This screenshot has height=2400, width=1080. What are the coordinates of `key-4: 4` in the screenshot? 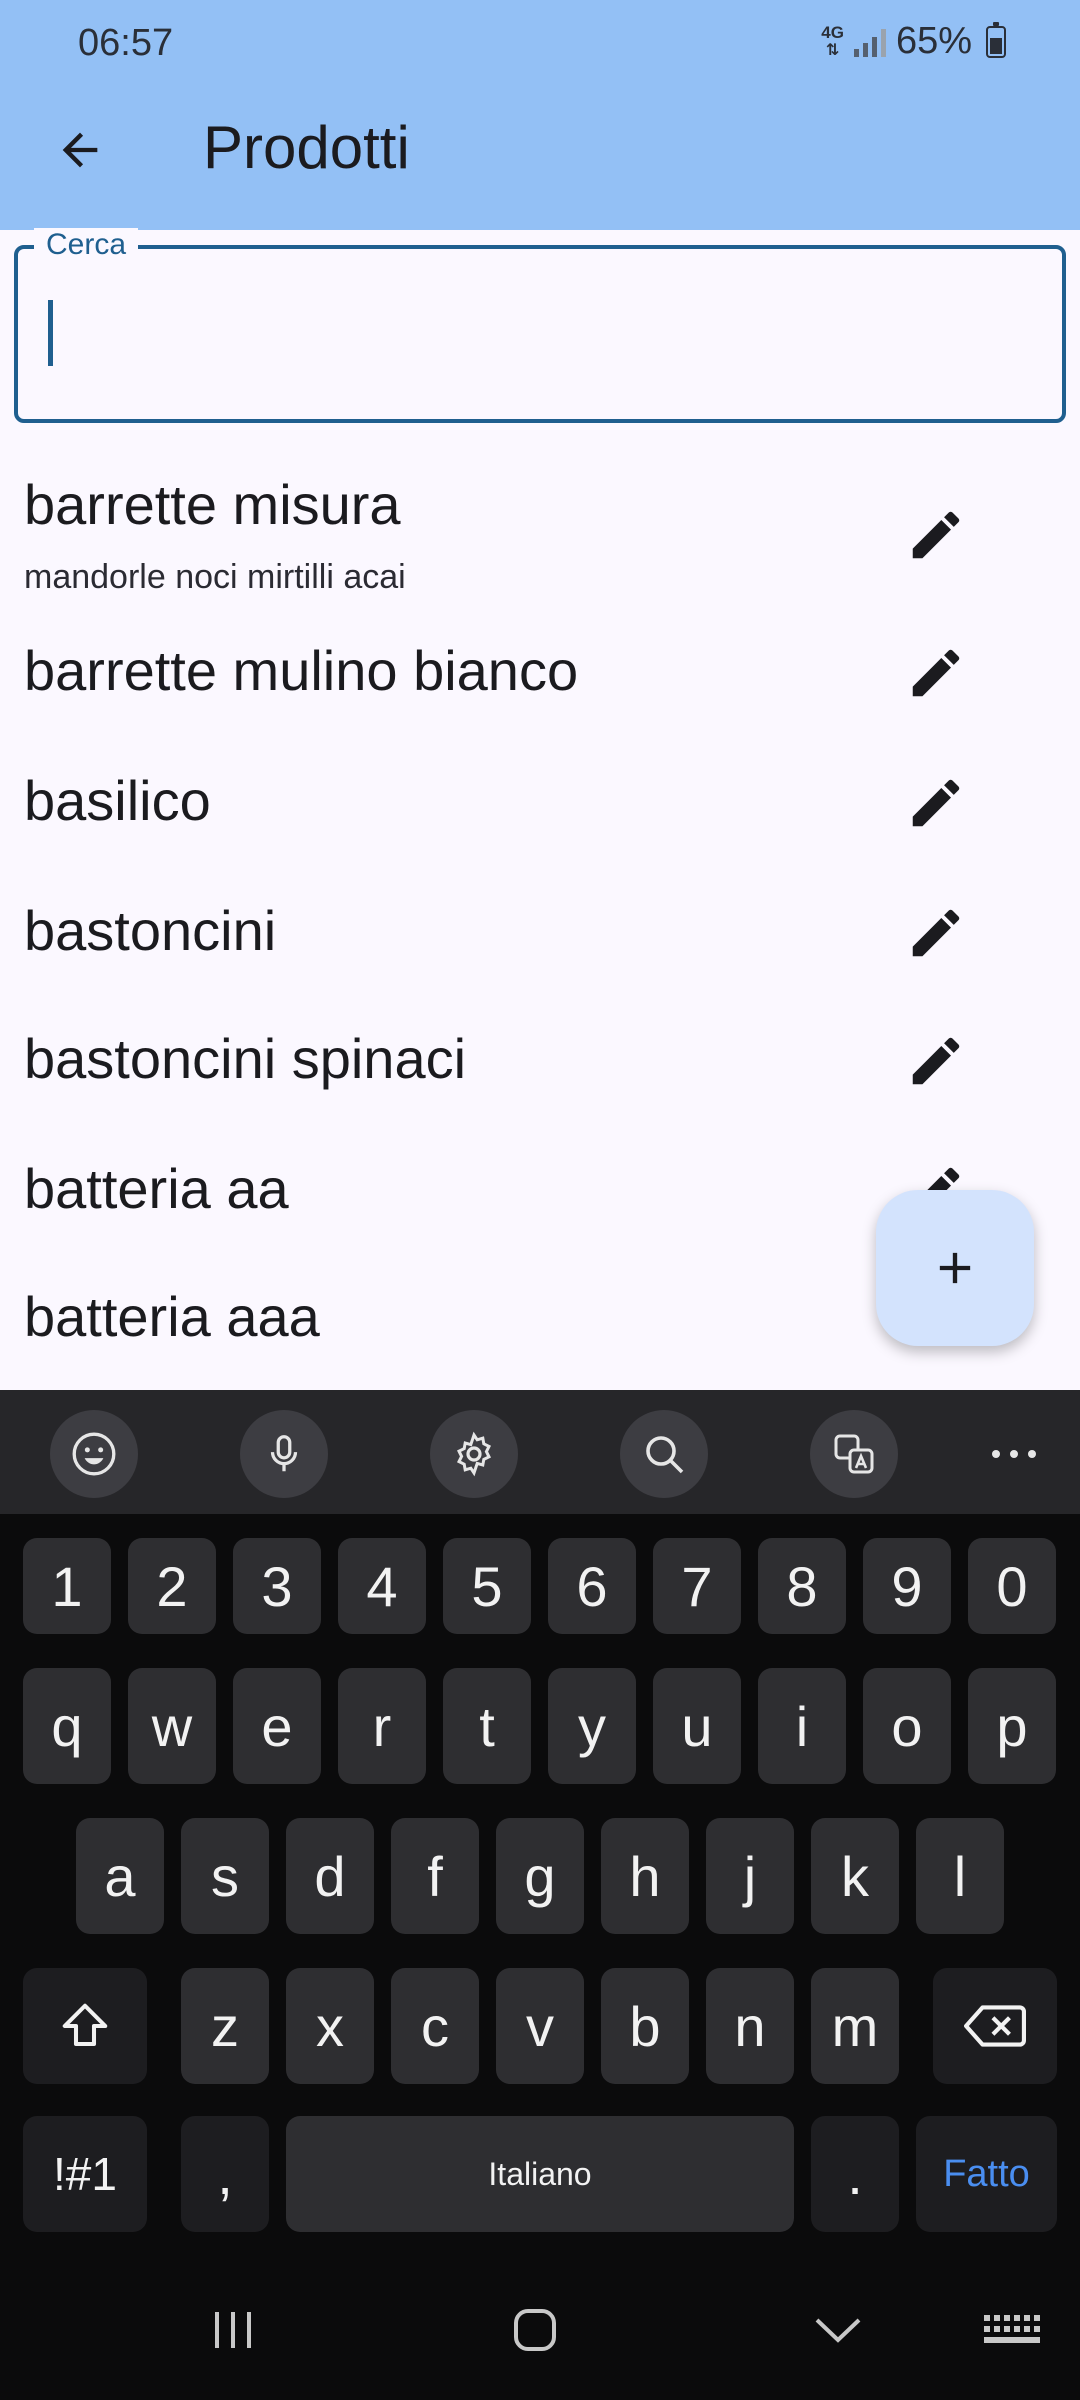 It's located at (382, 1586).